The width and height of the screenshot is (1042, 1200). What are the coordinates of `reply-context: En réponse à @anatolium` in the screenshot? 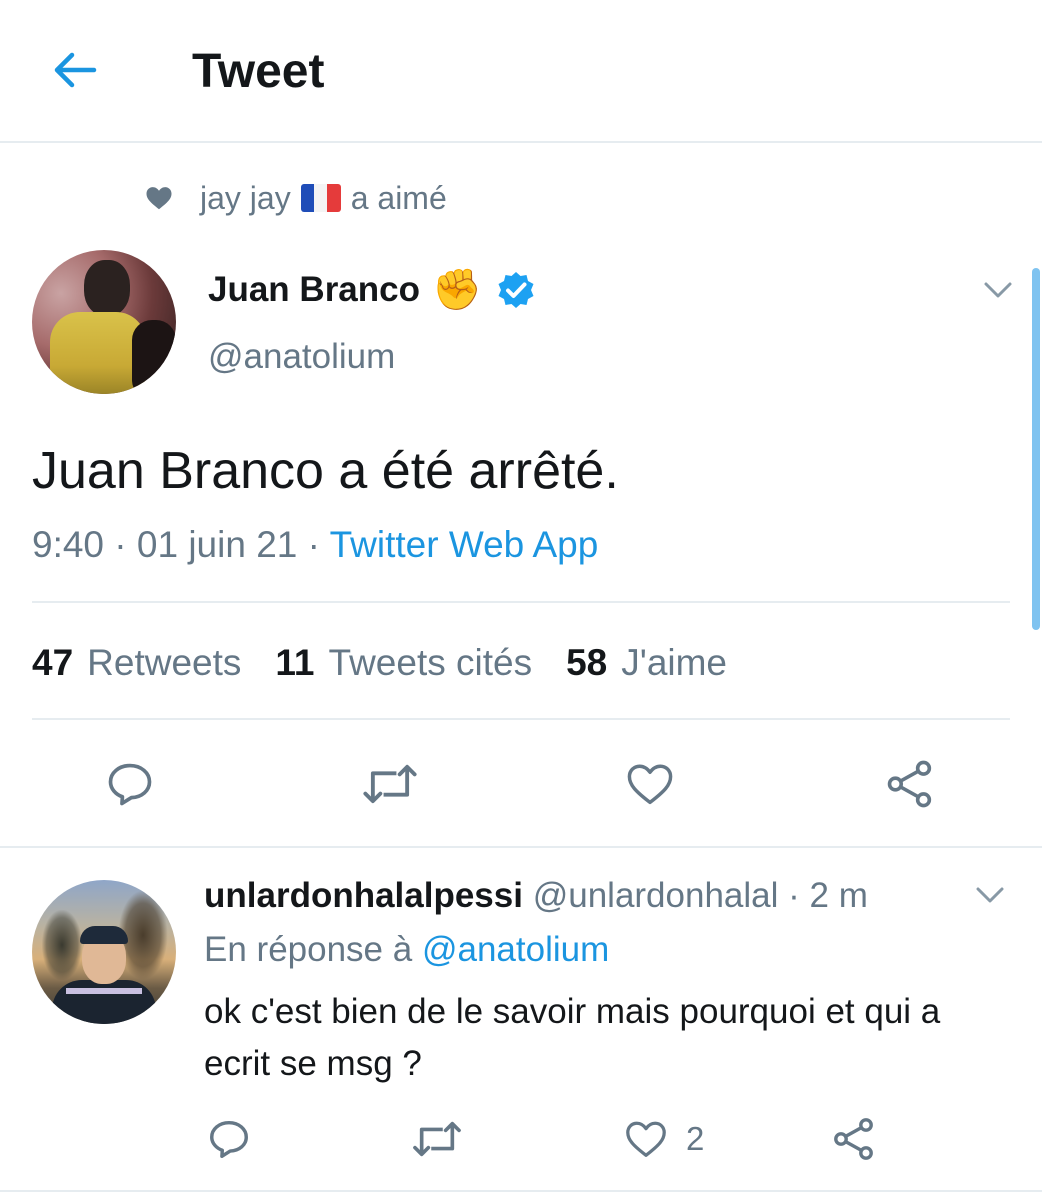 It's located at (406, 950).